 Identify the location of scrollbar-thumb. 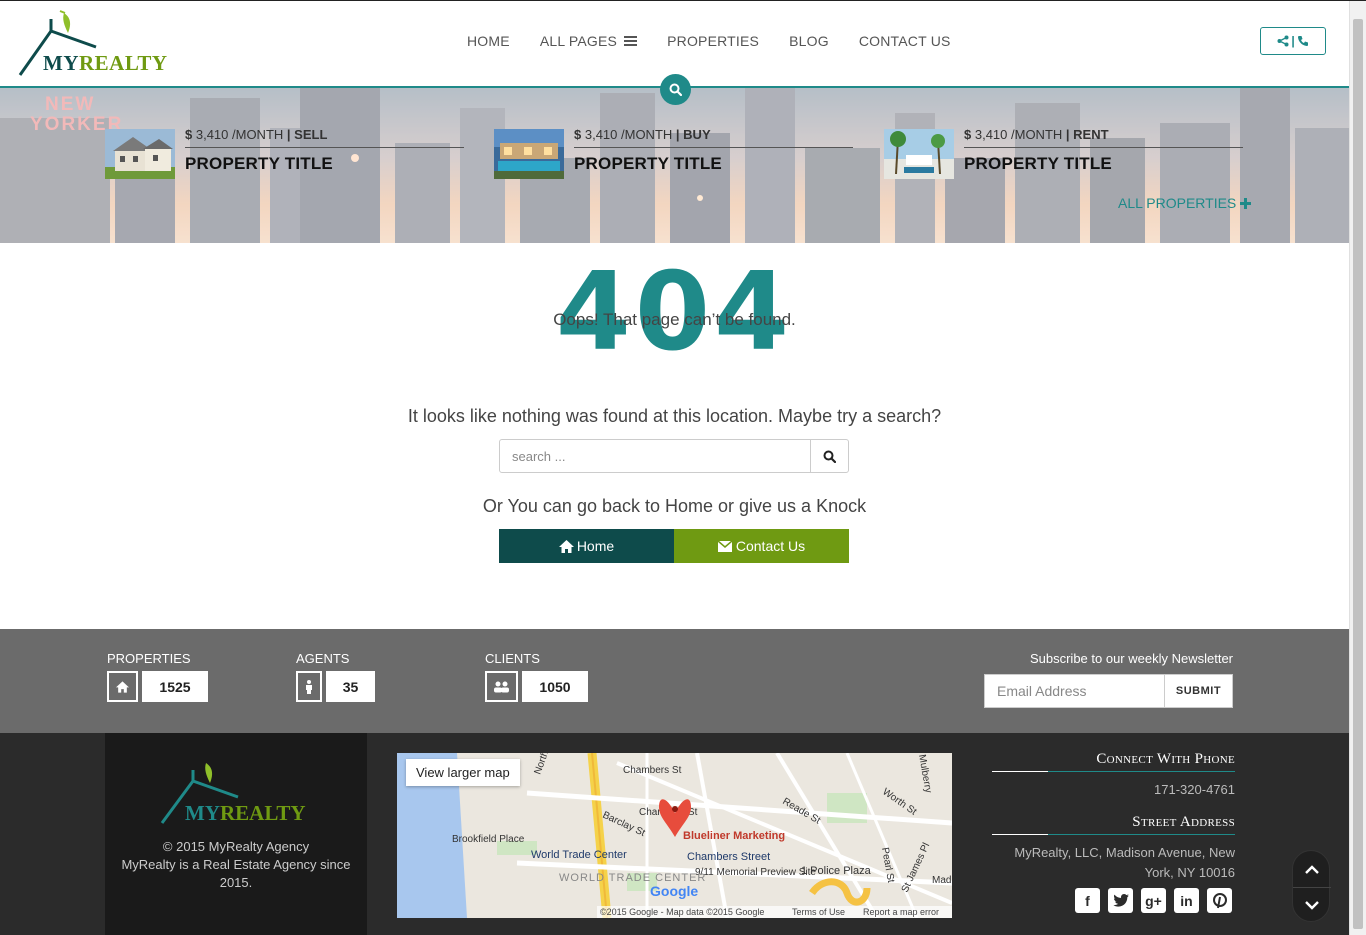
(1358, 474).